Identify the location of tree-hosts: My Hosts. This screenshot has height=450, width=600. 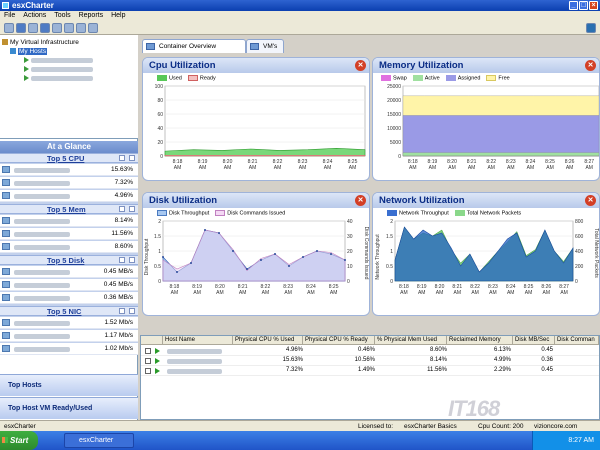
(29, 52).